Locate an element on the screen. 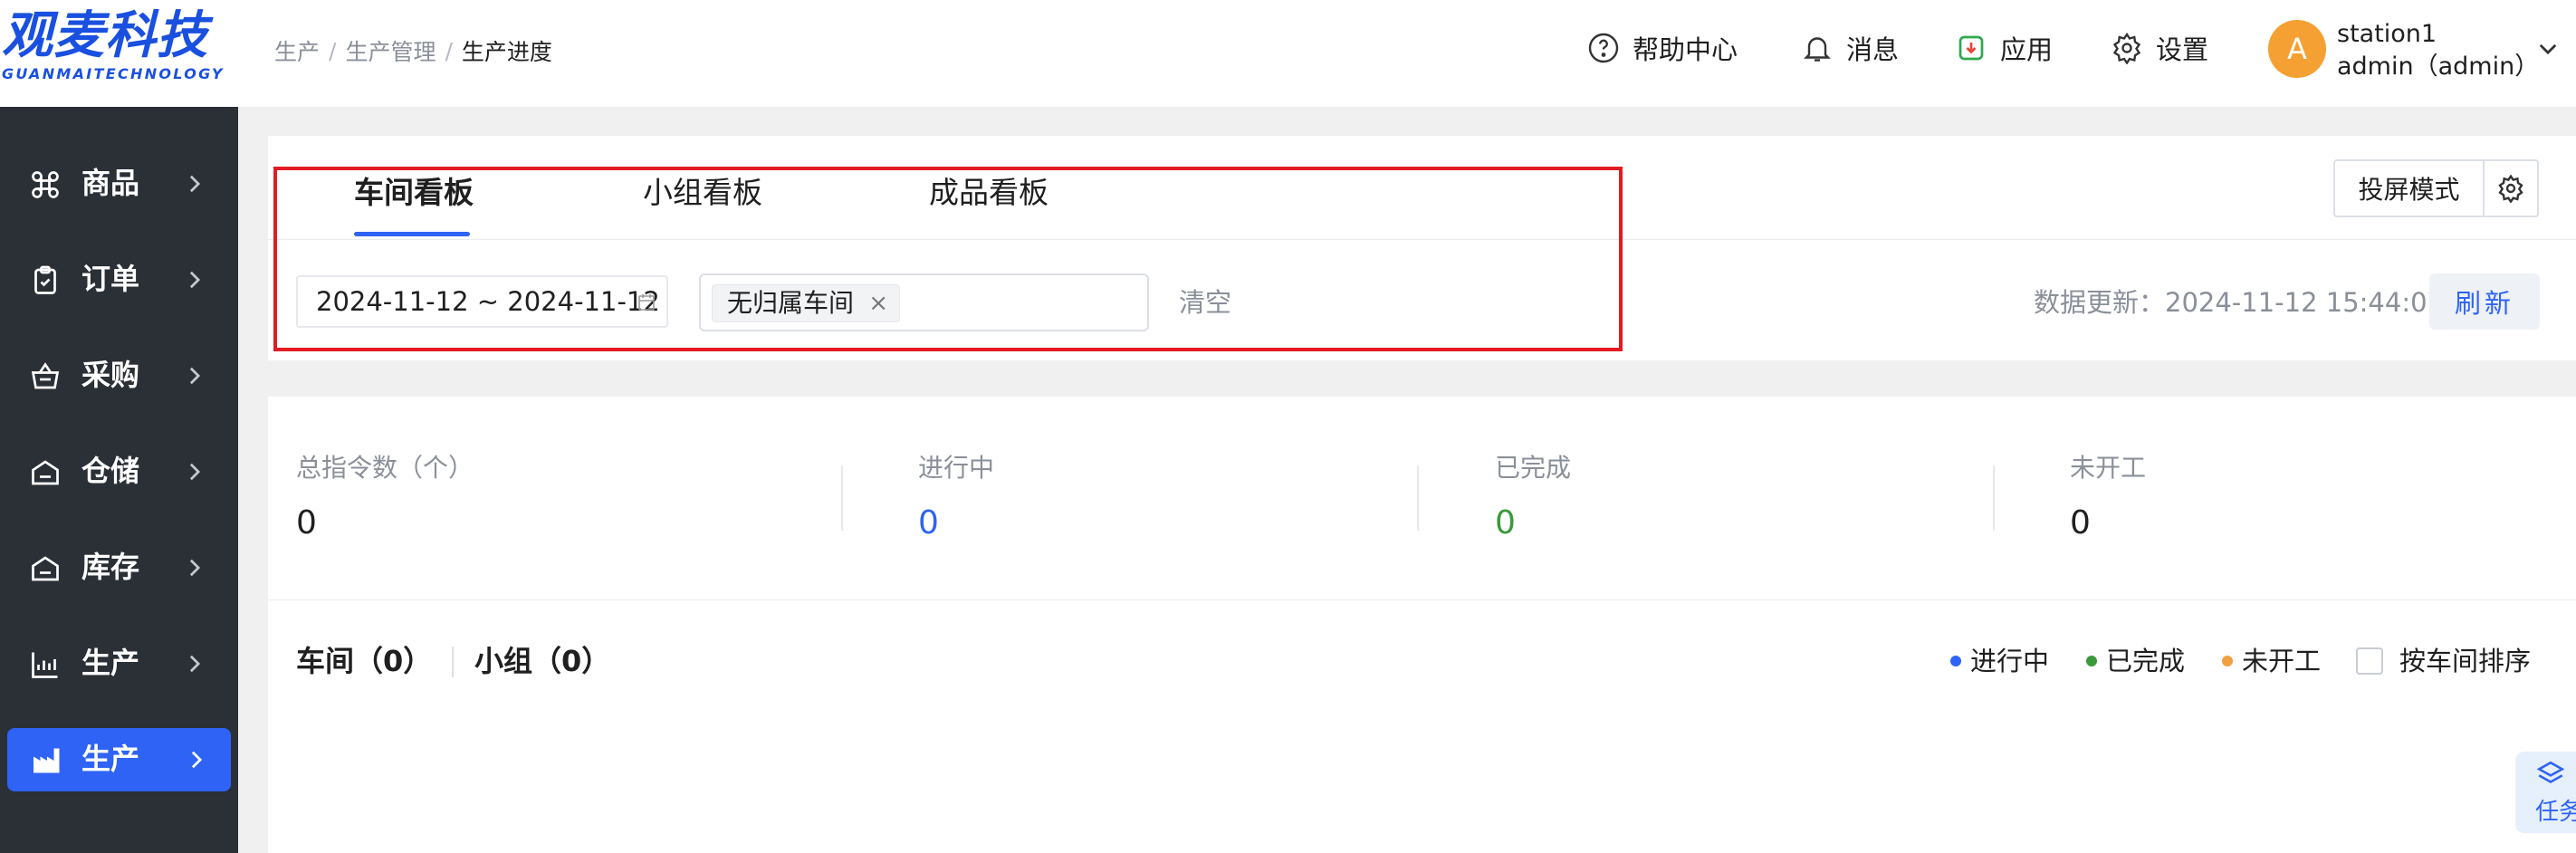  sidebar-item-production: 生产 is located at coordinates (119, 664).